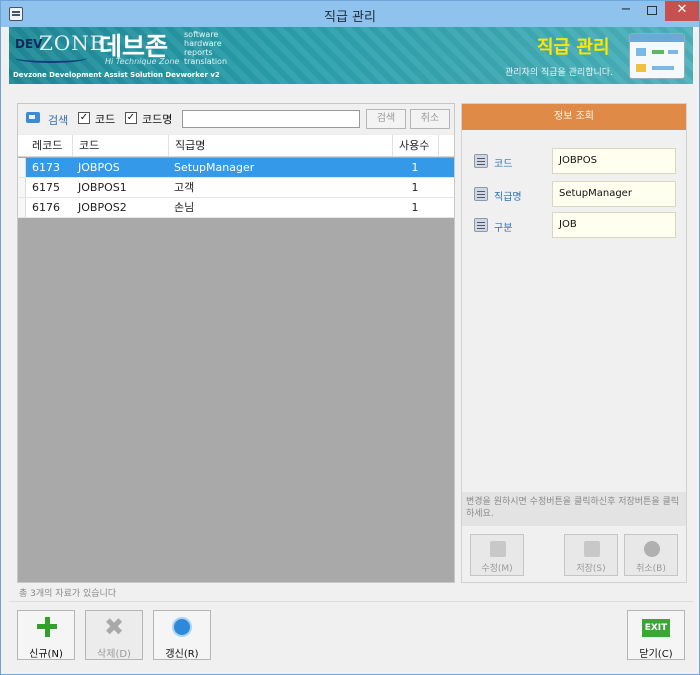 The width and height of the screenshot is (700, 675). Describe the element at coordinates (198, 52) in the screenshot. I see `brand-keyword: reports` at that location.